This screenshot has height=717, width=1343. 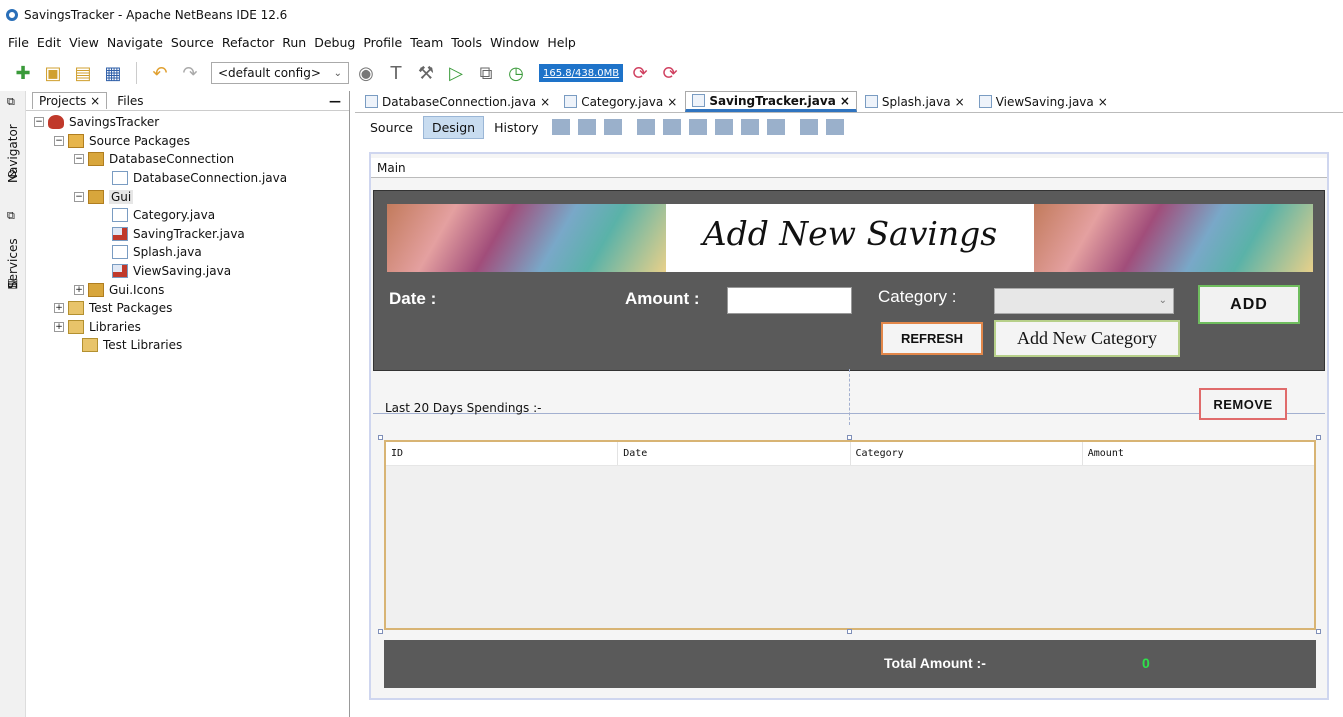 I want to click on remove-button: REMOVE, so click(x=1243, y=404).